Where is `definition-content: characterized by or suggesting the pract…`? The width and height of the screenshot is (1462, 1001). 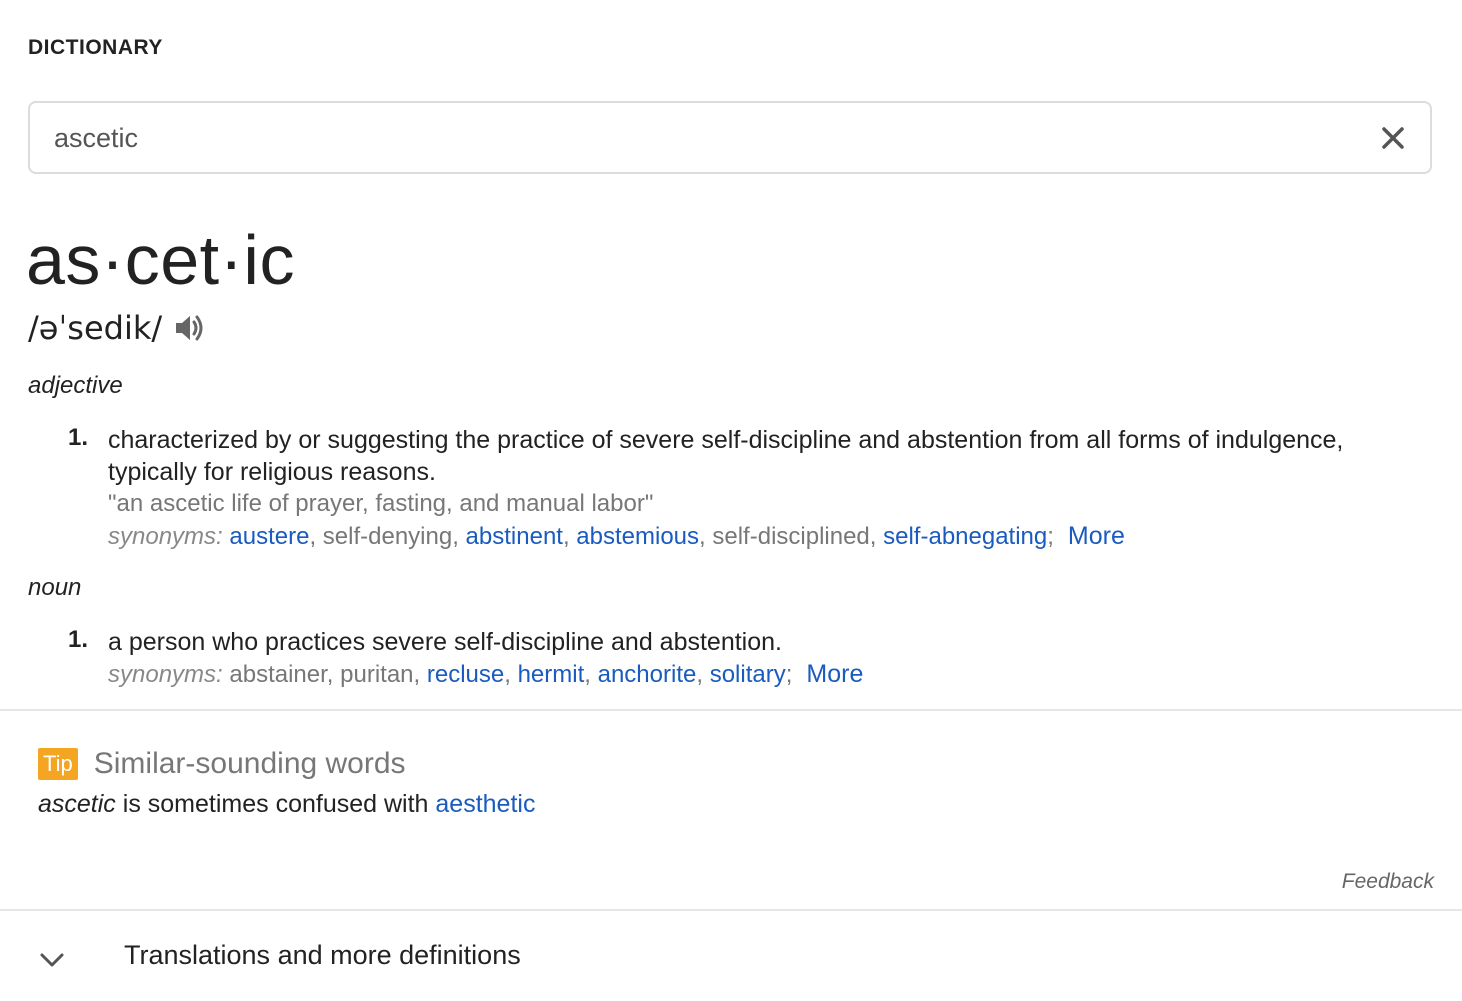 definition-content: characterized by or suggesting the pract… is located at coordinates (758, 488).